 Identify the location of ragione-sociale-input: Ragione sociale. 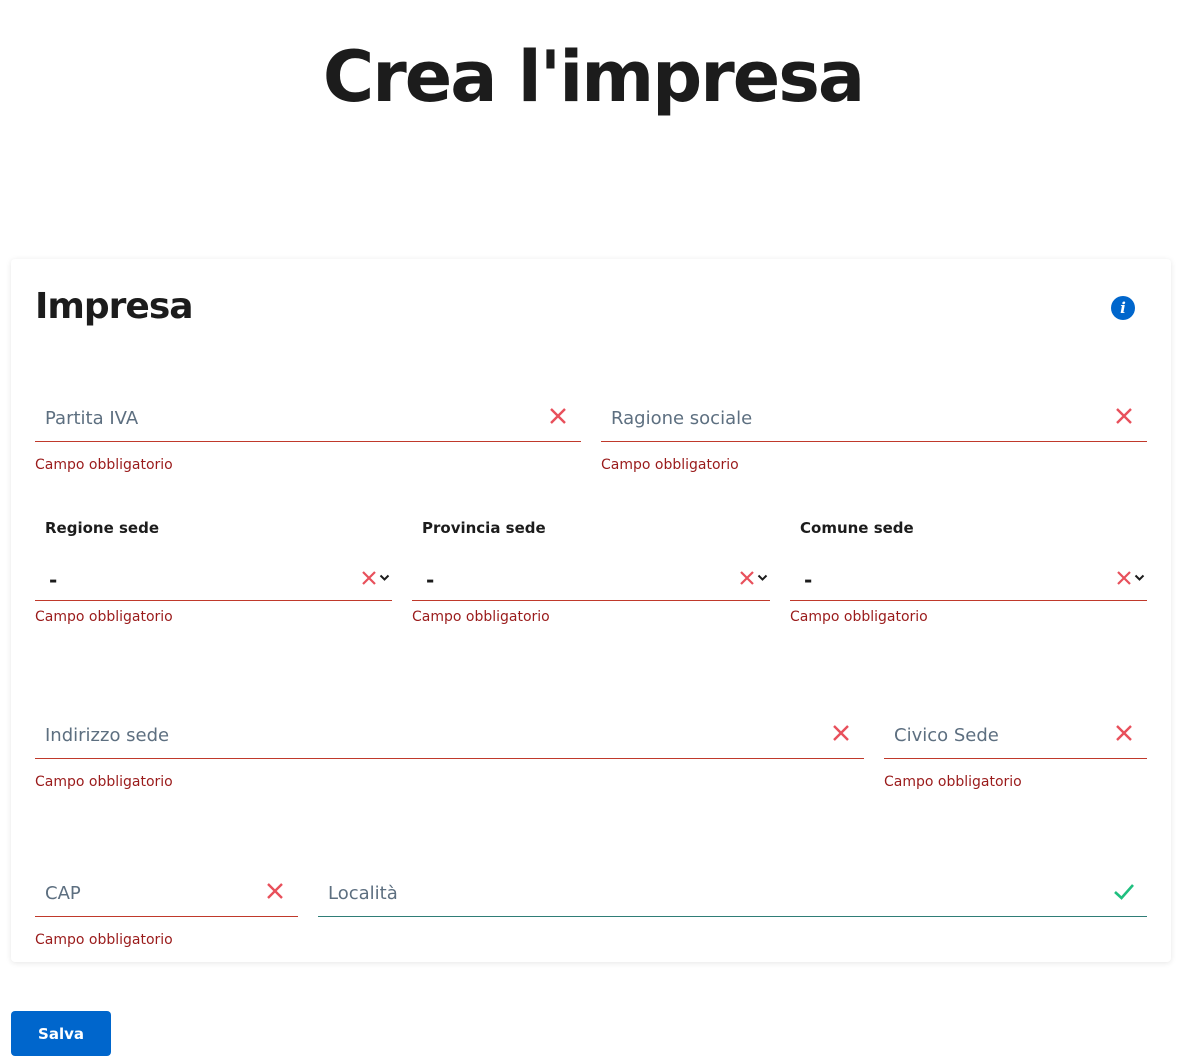
(874, 420).